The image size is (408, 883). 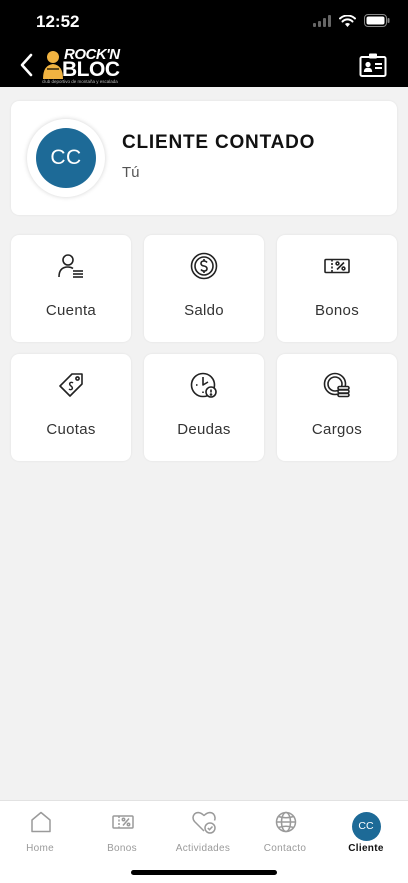 What do you see at coordinates (203, 848) in the screenshot?
I see `tab-label: Actividades` at bounding box center [203, 848].